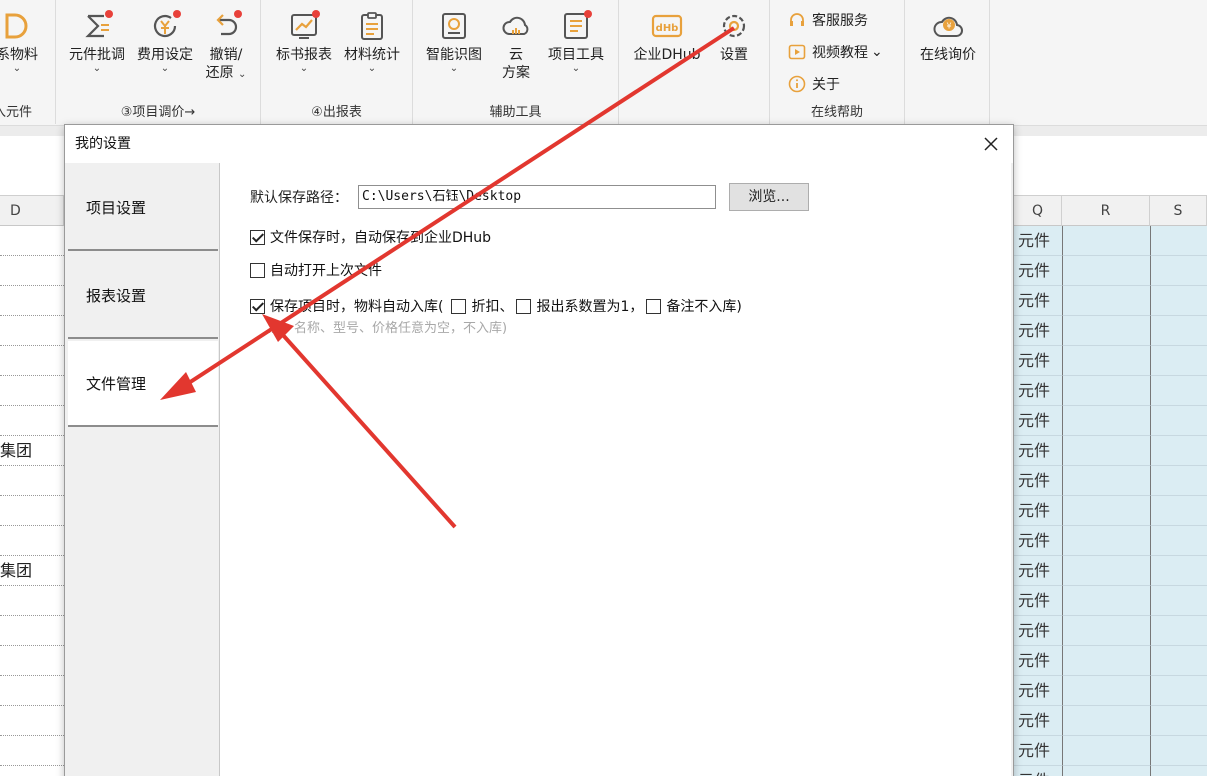 The width and height of the screenshot is (1207, 776). What do you see at coordinates (835, 52) in the screenshot?
I see `video-tutorial-button: 视频教程 ⌄` at bounding box center [835, 52].